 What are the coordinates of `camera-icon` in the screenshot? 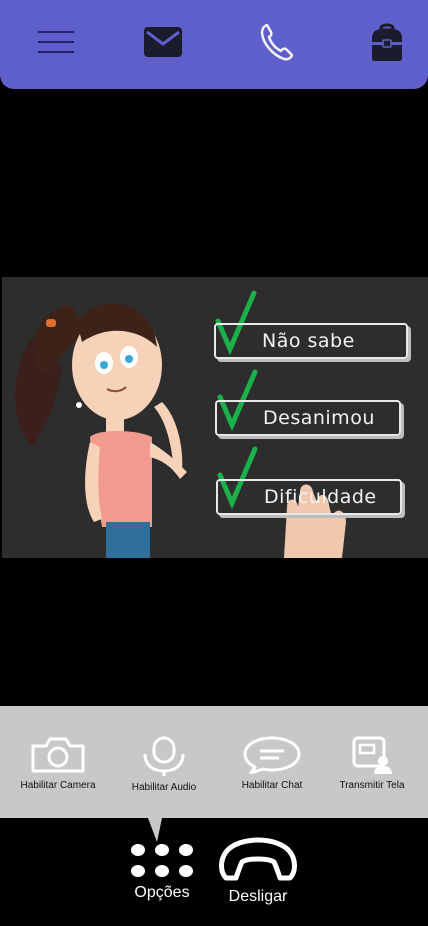 It's located at (58, 755).